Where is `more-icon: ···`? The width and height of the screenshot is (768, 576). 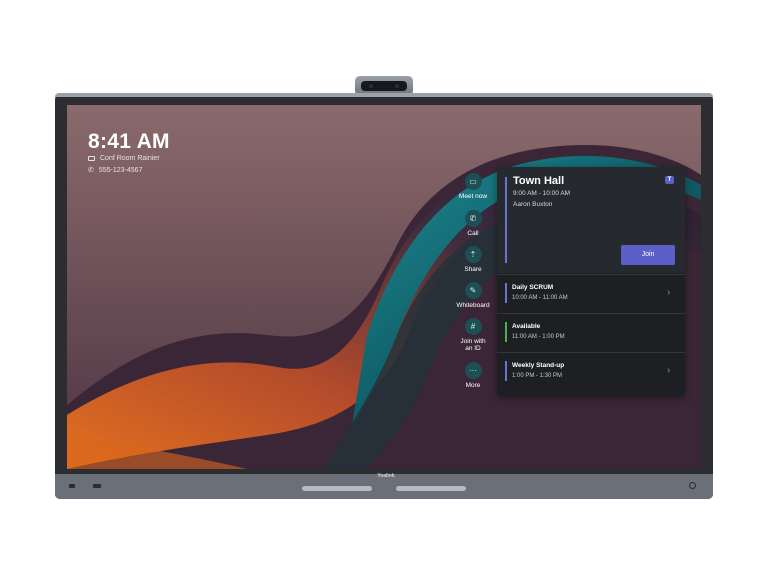
more-icon: ··· is located at coordinates (473, 370).